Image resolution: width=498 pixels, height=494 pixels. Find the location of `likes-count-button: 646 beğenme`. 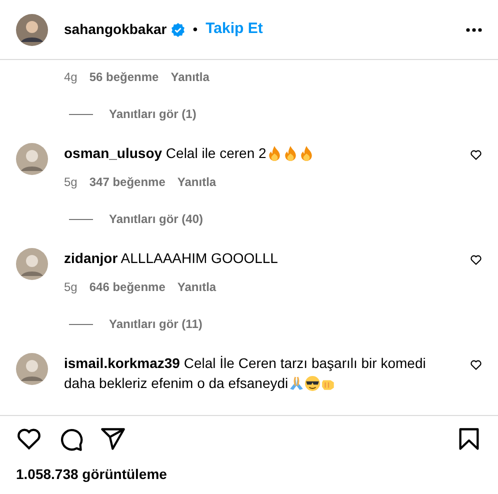

likes-count-button: 646 beğenme is located at coordinates (127, 287).